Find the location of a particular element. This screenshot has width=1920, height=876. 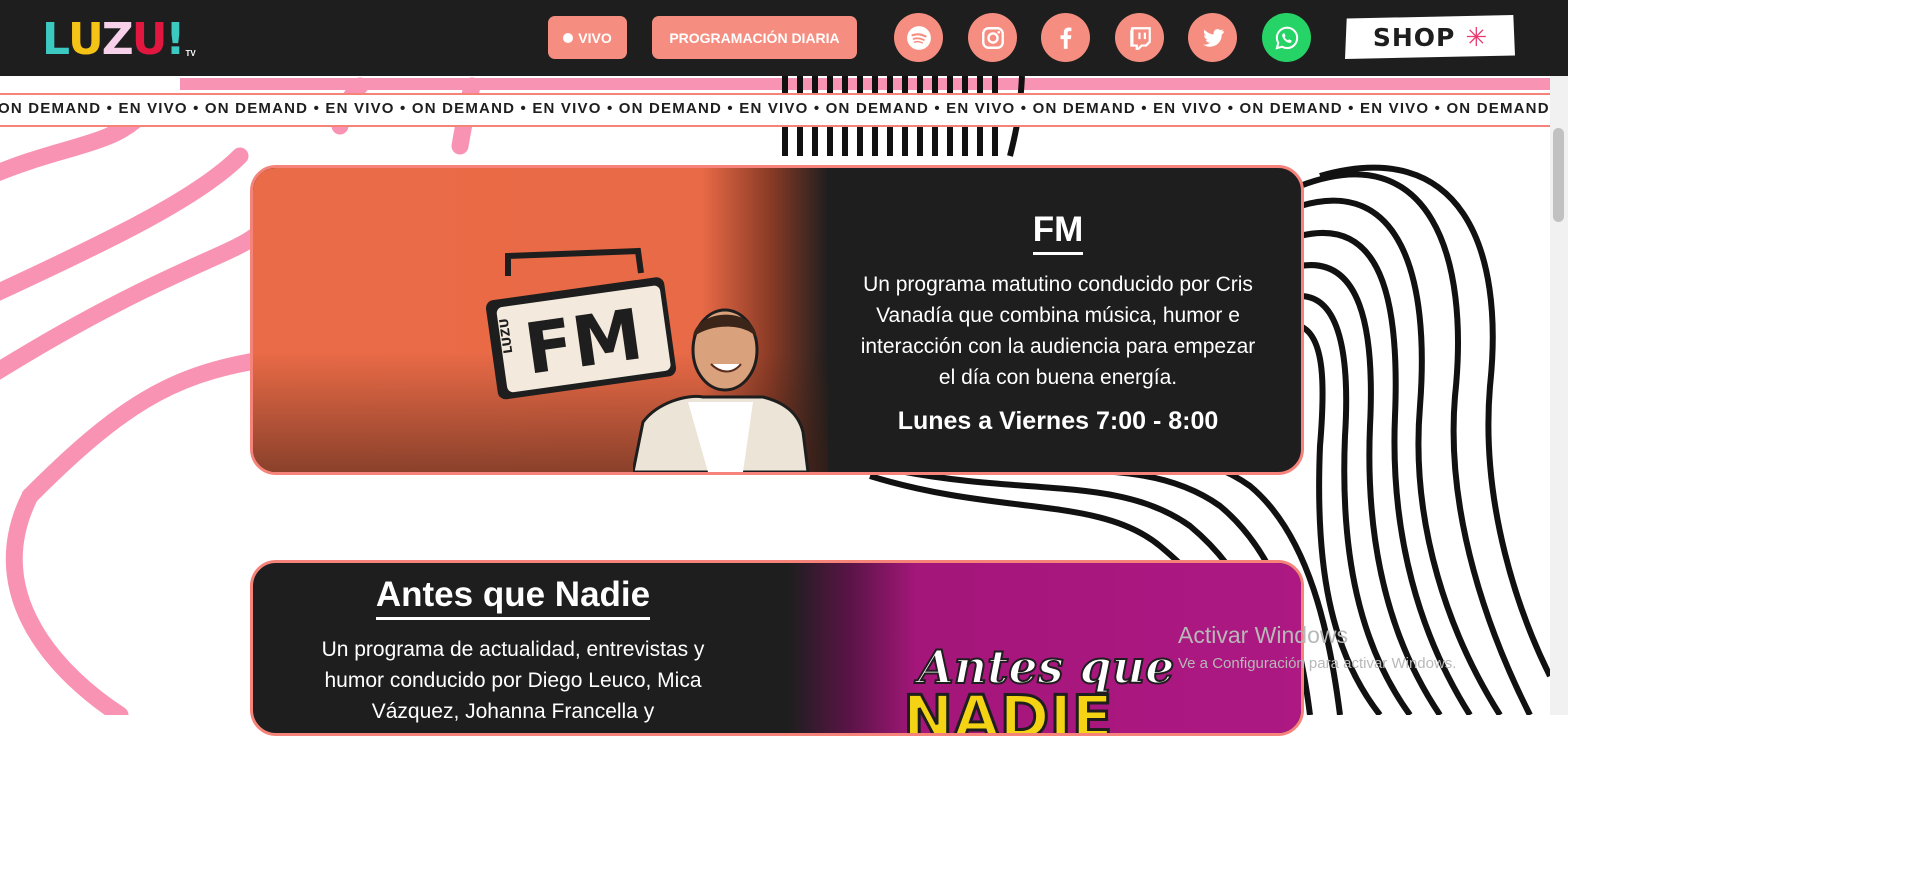

twitch-button is located at coordinates (1139, 37).